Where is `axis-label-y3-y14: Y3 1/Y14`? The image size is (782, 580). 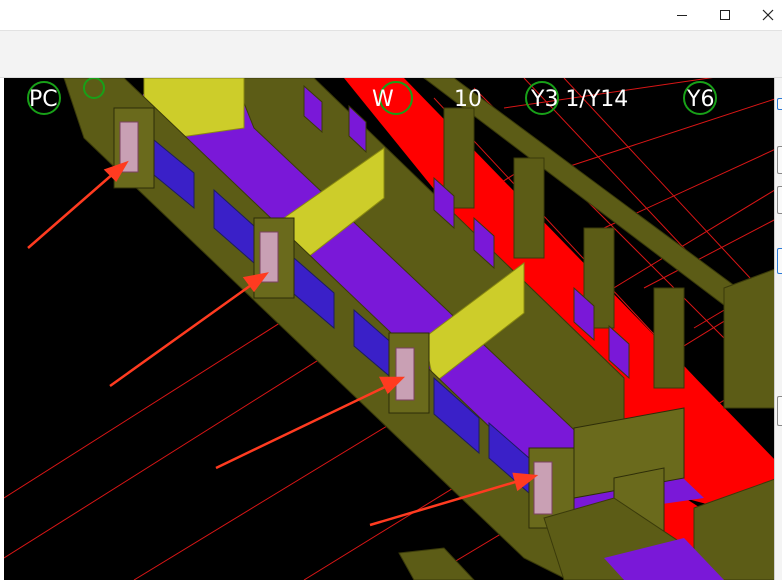
axis-label-y3-y14: Y3 1/Y14 is located at coordinates (579, 99).